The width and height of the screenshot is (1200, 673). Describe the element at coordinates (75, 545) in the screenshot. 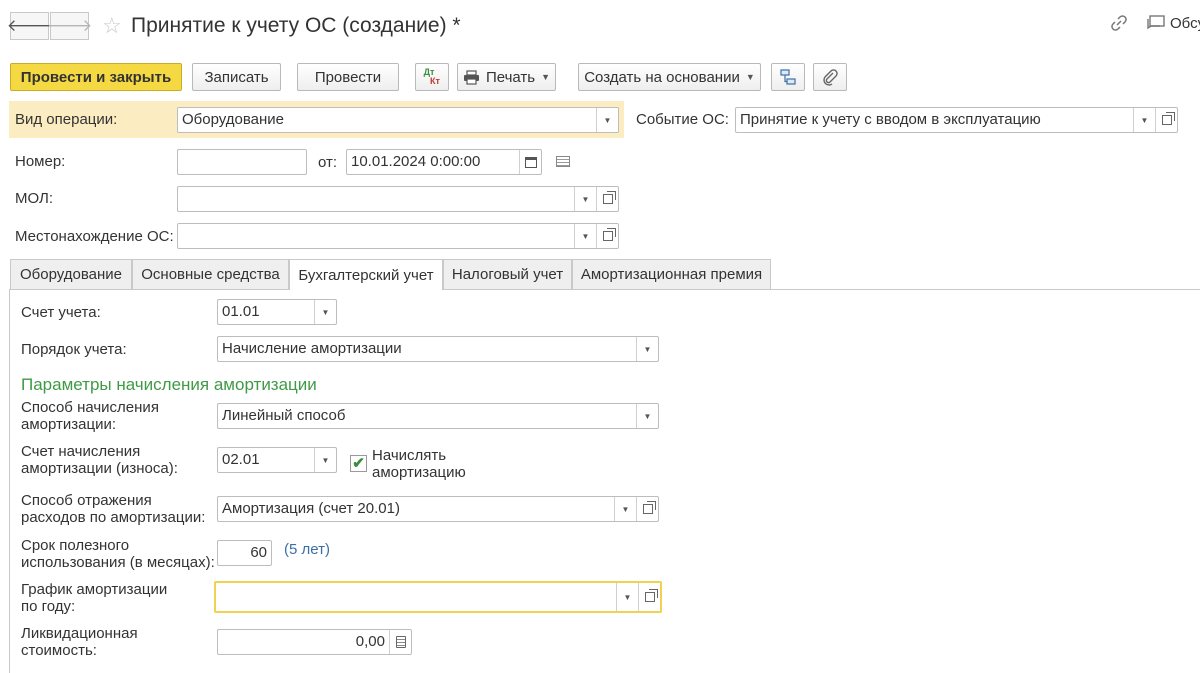

I see `life-label-line1: Срок полезного` at that location.